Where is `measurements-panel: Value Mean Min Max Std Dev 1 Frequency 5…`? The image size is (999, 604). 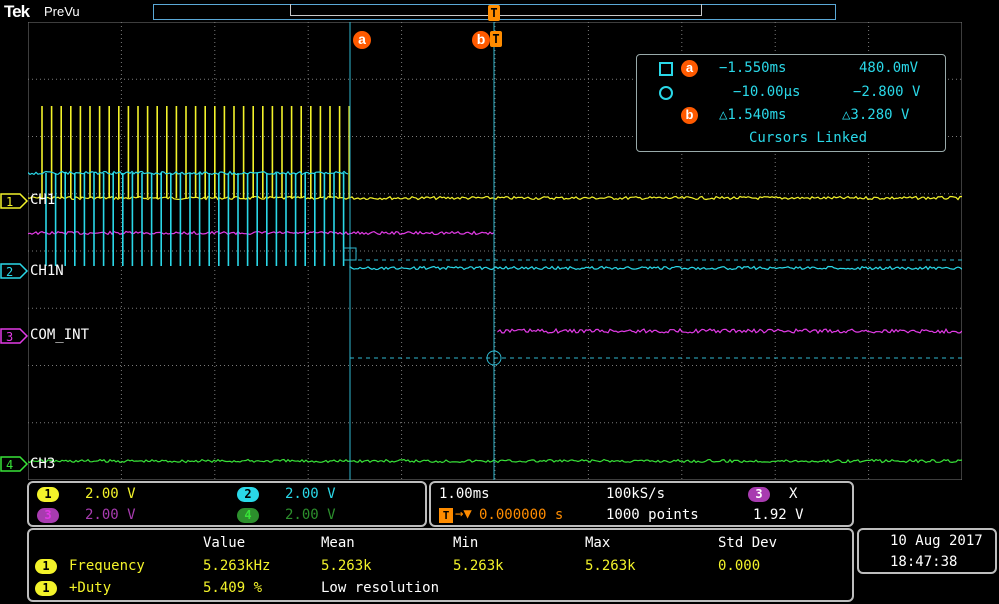
measurements-panel: Value Mean Min Max Std Dev 1 Frequency 5… is located at coordinates (440, 565).